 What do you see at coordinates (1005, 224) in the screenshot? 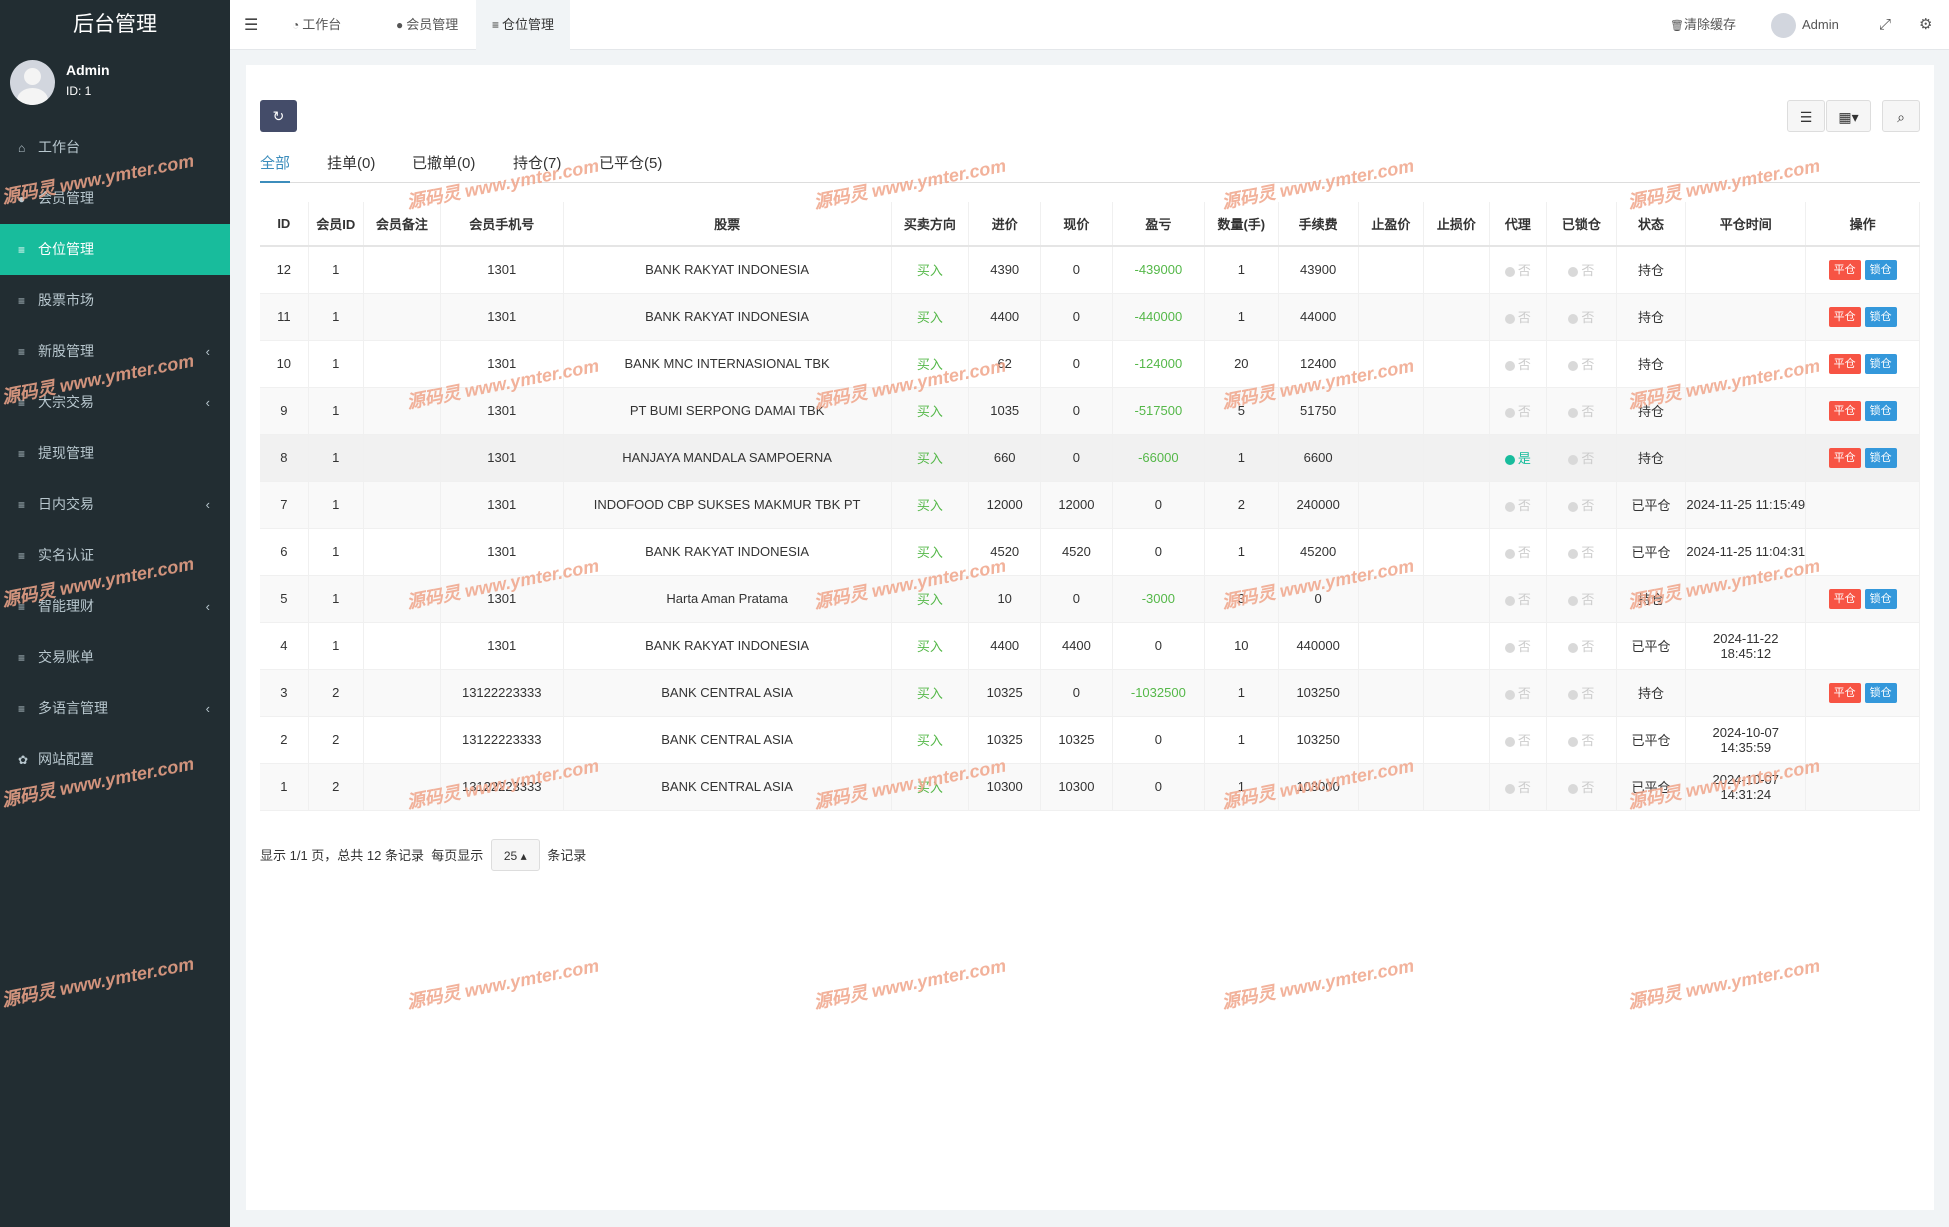
I see `column-header: 进价` at bounding box center [1005, 224].